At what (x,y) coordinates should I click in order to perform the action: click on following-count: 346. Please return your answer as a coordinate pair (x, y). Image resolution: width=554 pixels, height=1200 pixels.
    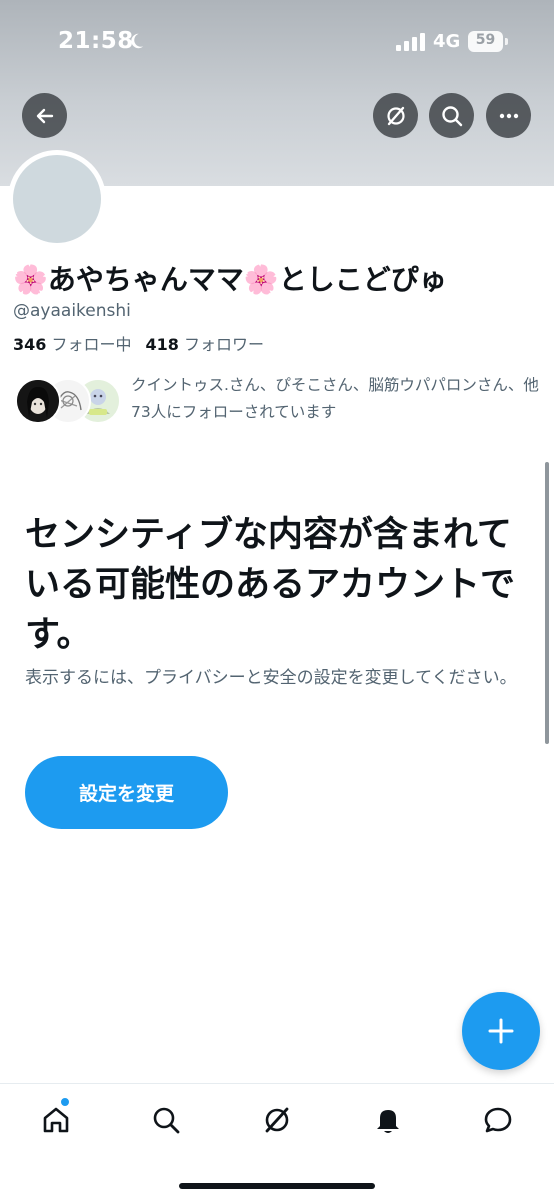
    Looking at the image, I should click on (30, 344).